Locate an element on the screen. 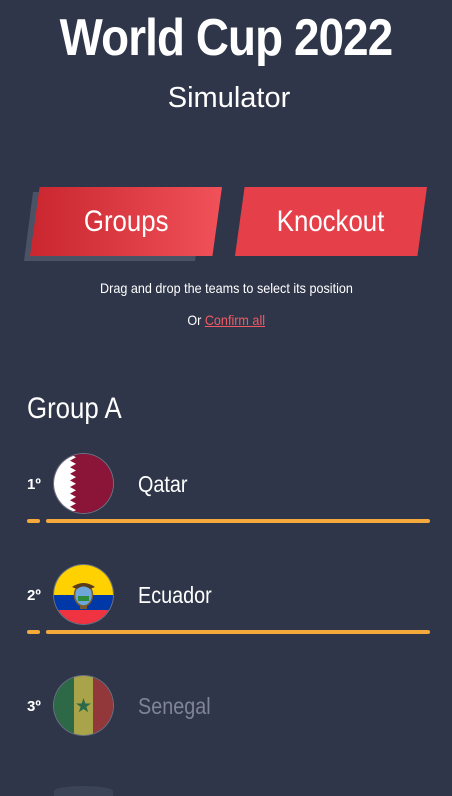 The height and width of the screenshot is (796, 452). team-row-ecuador: 2º Ecuador is located at coordinates (226, 600).